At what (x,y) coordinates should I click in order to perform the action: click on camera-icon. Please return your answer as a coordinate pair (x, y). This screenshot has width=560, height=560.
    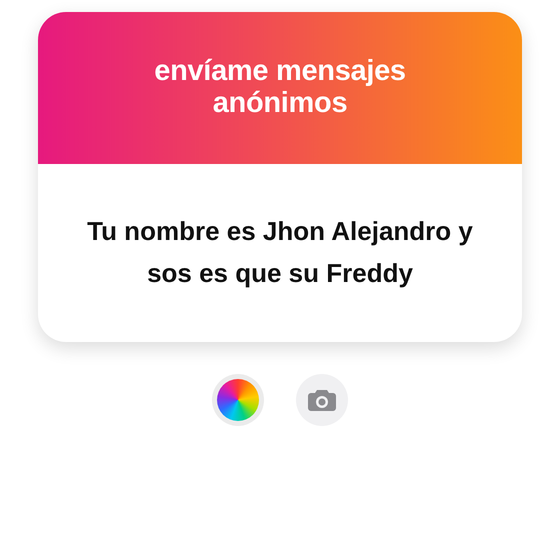
    Looking at the image, I should click on (322, 400).